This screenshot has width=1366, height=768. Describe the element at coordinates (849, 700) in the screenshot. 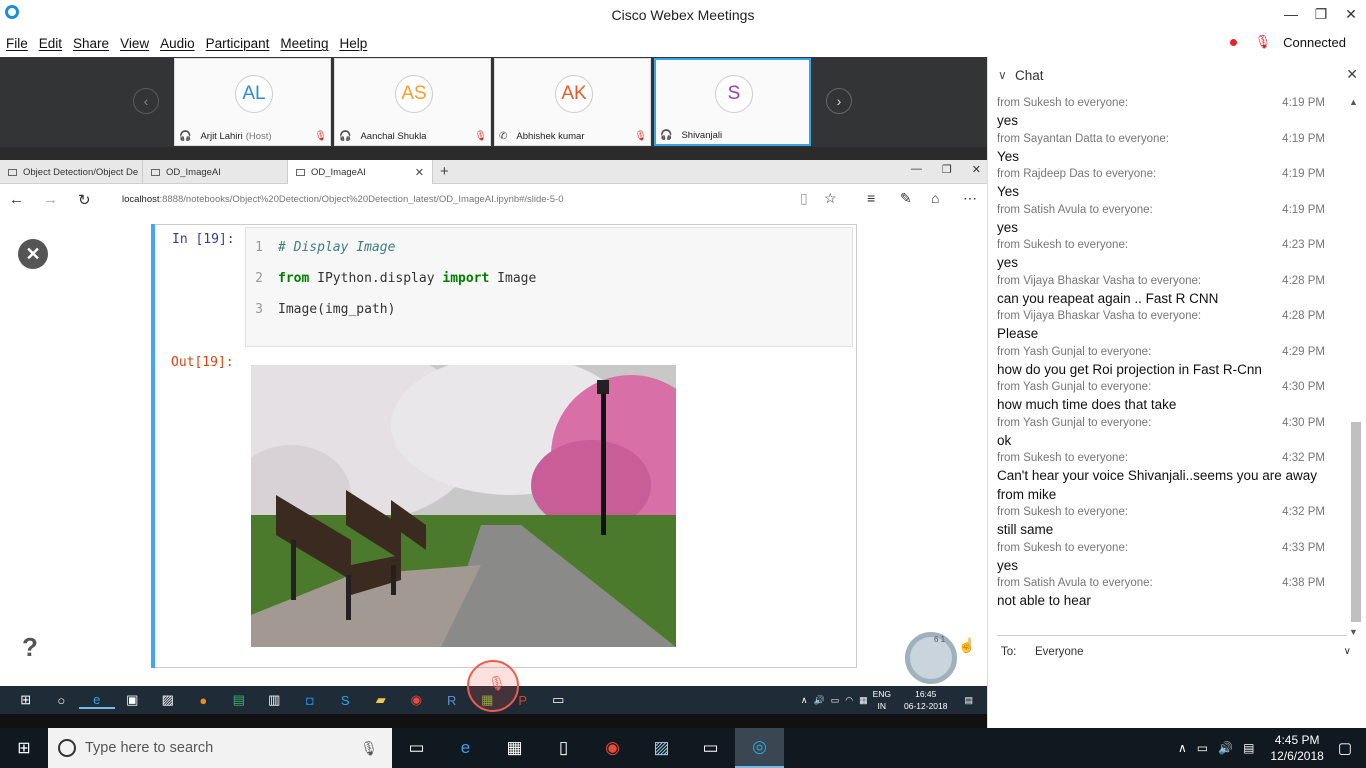

I see `wifi-icon: ◠` at that location.